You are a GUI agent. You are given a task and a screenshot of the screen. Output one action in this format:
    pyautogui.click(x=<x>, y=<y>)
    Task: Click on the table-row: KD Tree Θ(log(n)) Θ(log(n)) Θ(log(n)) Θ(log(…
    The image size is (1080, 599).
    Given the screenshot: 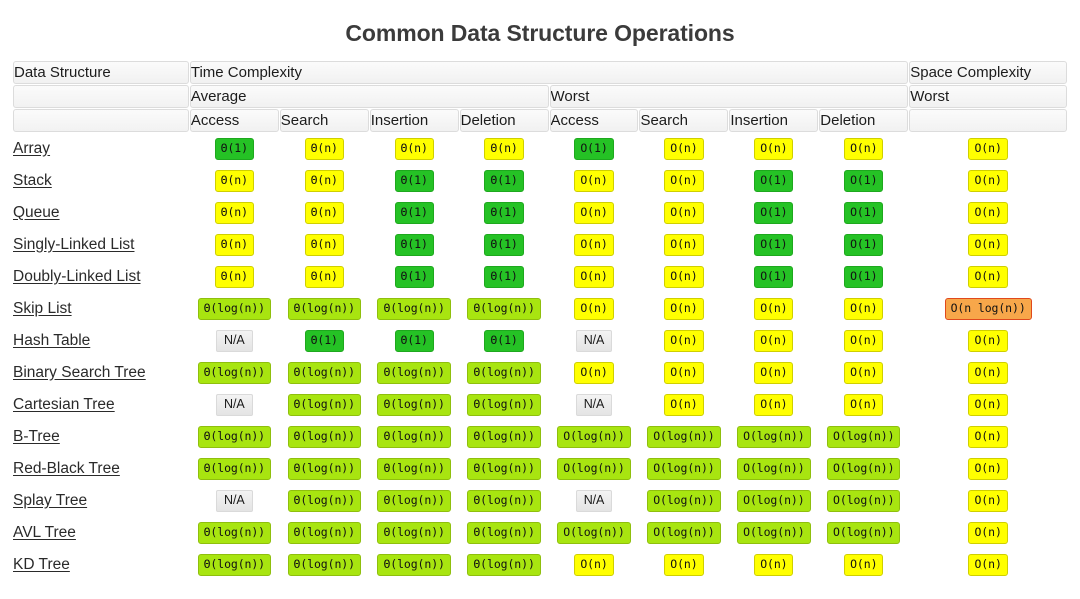 What is the action you would take?
    pyautogui.click(x=540, y=564)
    